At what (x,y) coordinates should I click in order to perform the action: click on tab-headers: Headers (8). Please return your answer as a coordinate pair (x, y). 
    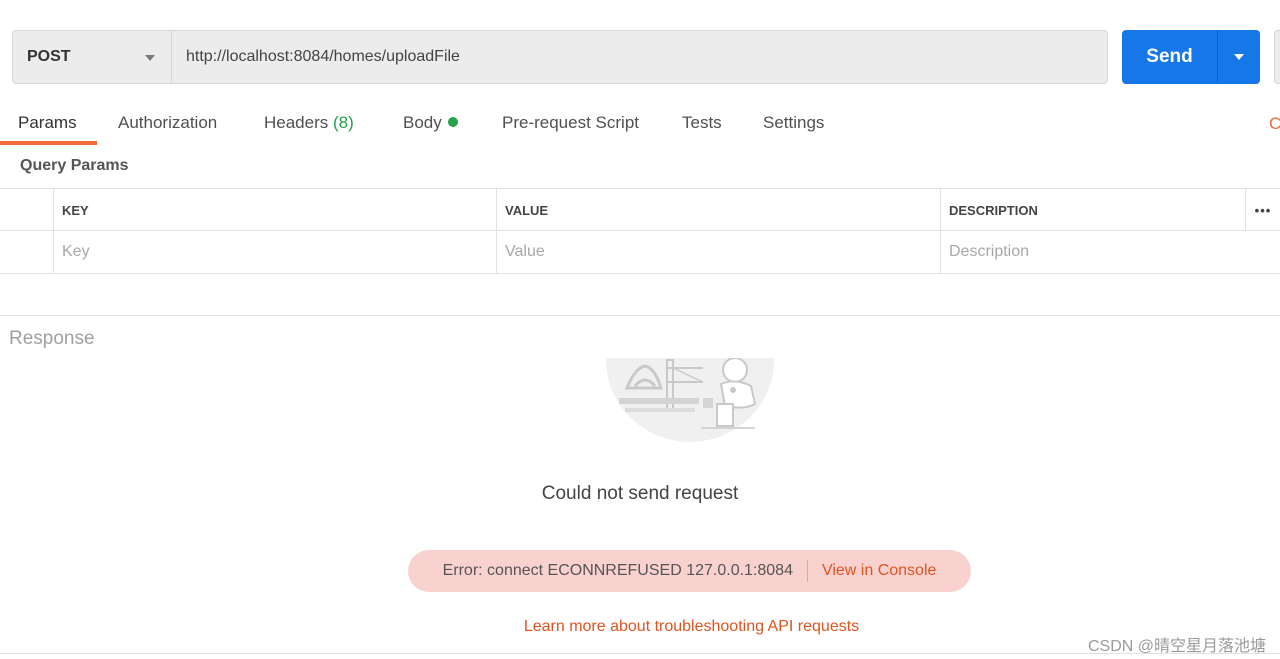
    Looking at the image, I should click on (309, 125).